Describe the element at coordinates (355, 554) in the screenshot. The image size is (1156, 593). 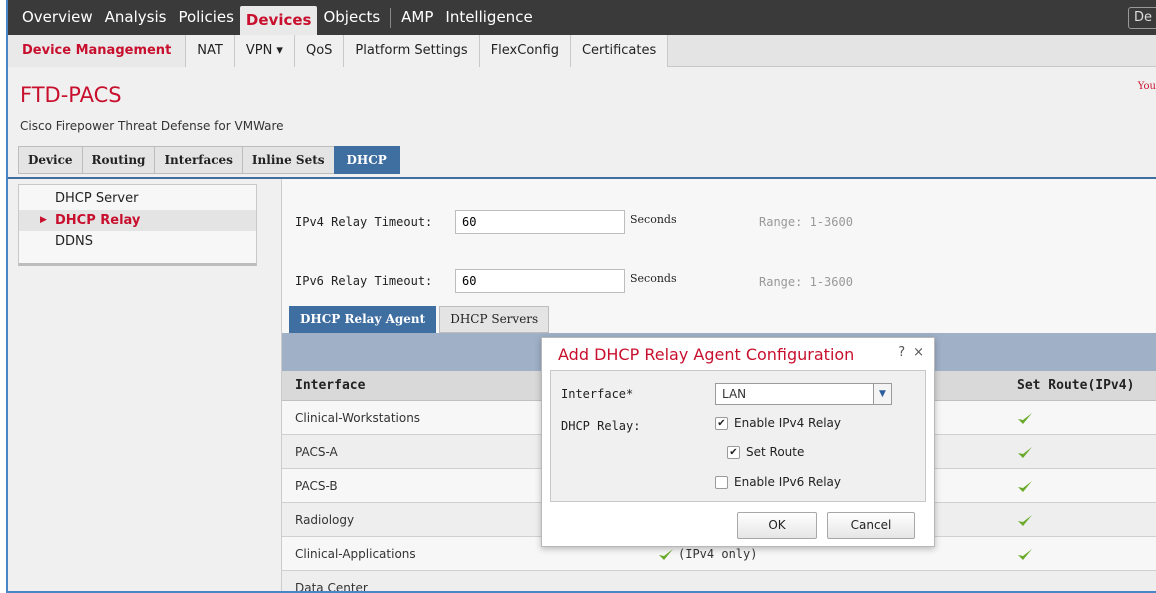
I see `interface-name: Clinical-Applications` at that location.